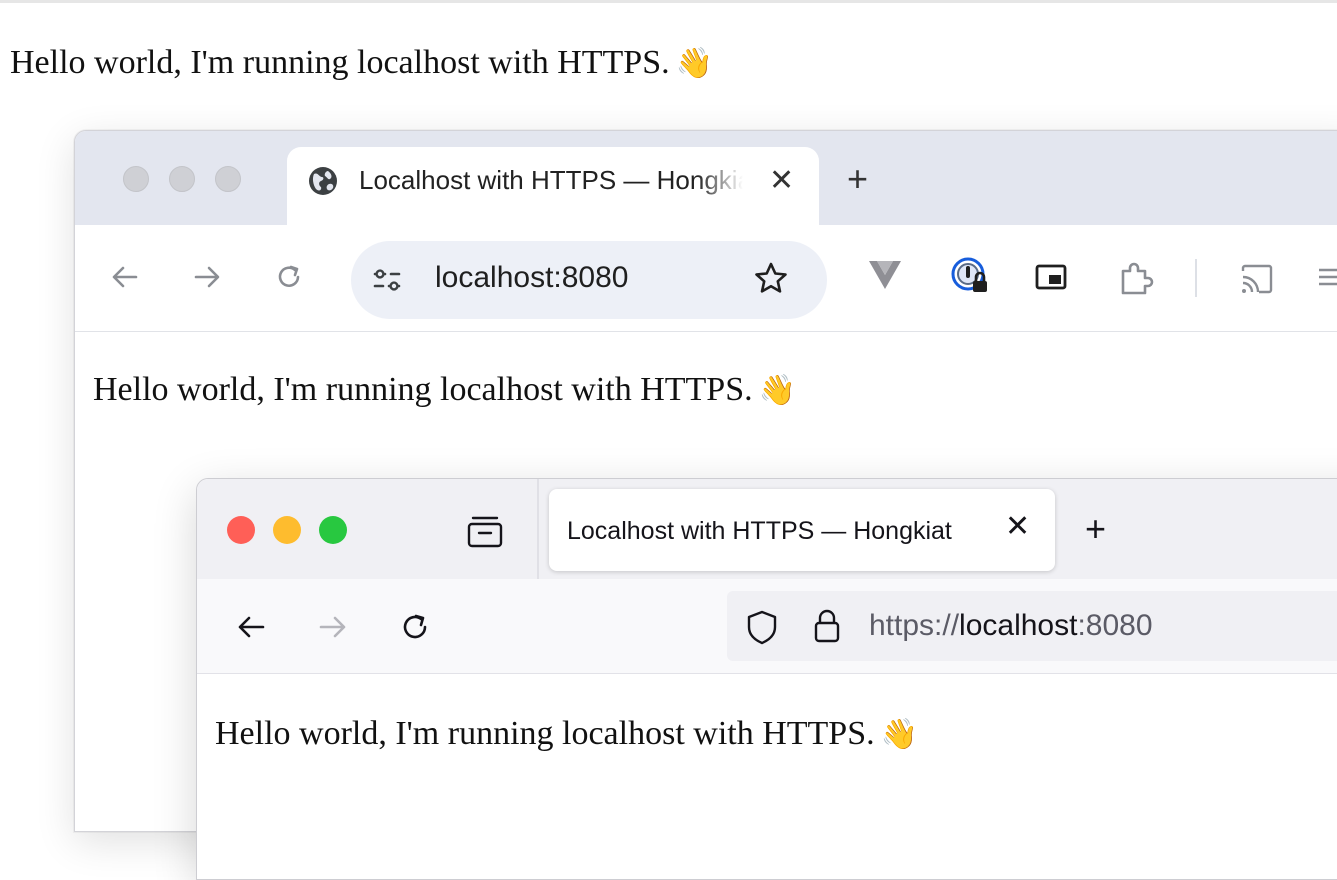 The width and height of the screenshot is (1337, 880). I want to click on site-info-icon, so click(387, 280).